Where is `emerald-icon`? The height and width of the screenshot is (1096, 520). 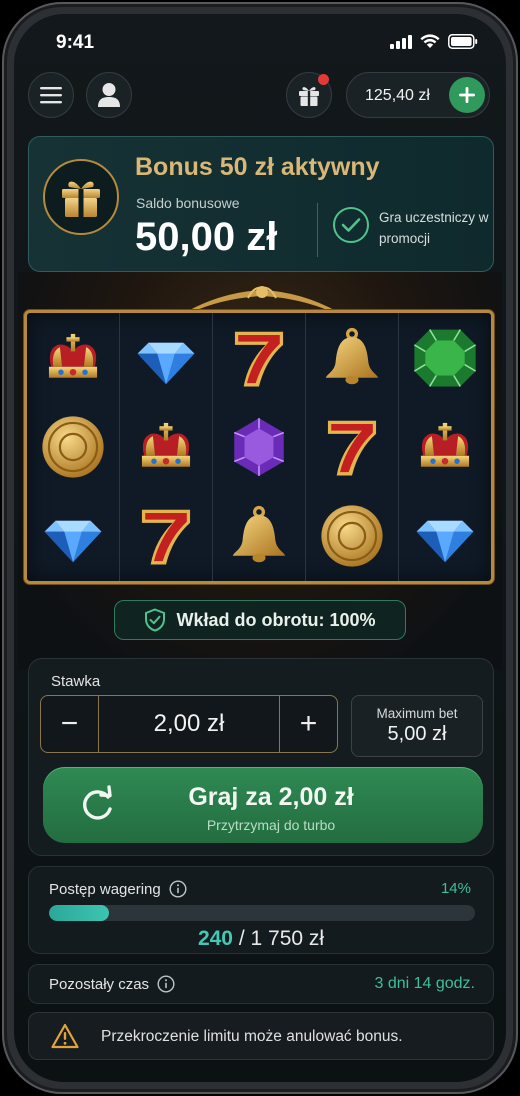 emerald-icon is located at coordinates (445, 357).